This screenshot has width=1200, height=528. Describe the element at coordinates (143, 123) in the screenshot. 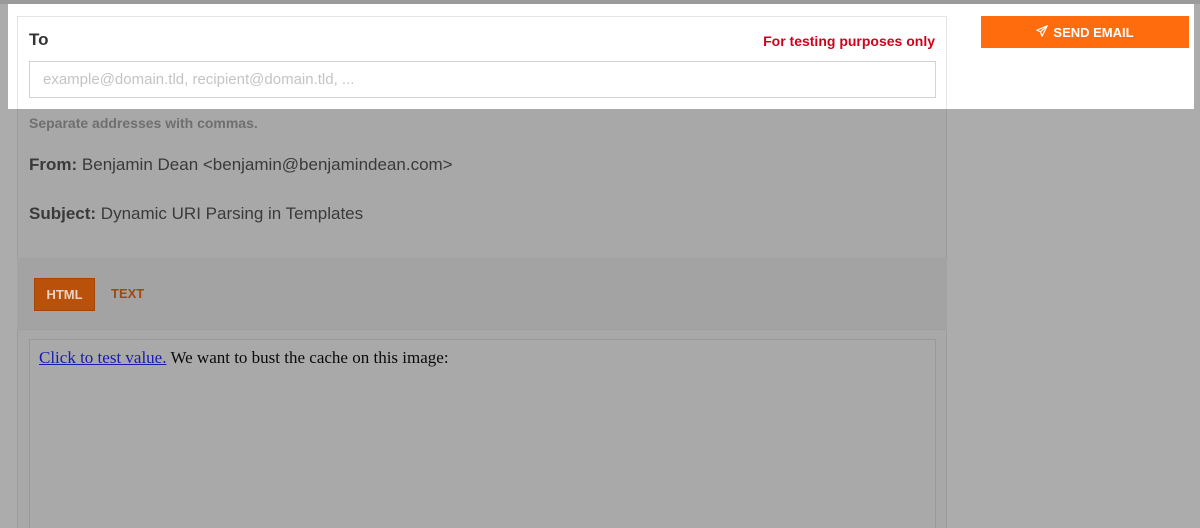

I see `to-hint: Separate addresses with commas.` at that location.